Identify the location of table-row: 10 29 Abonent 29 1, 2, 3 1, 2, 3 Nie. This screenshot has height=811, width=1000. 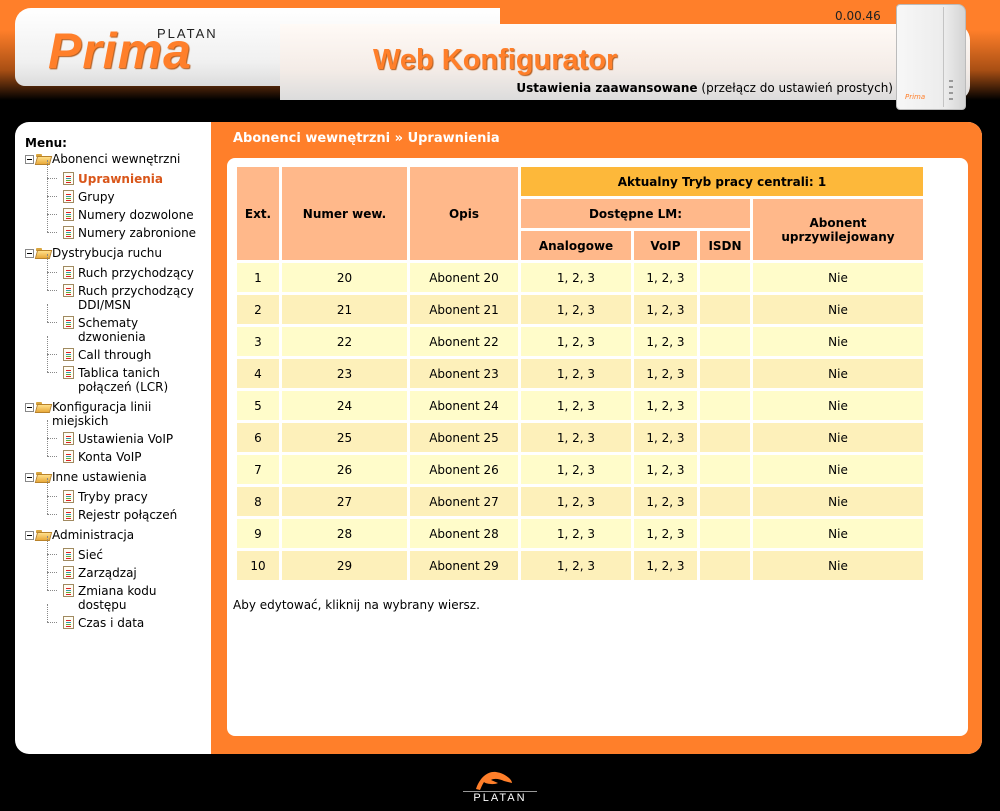
(580, 565).